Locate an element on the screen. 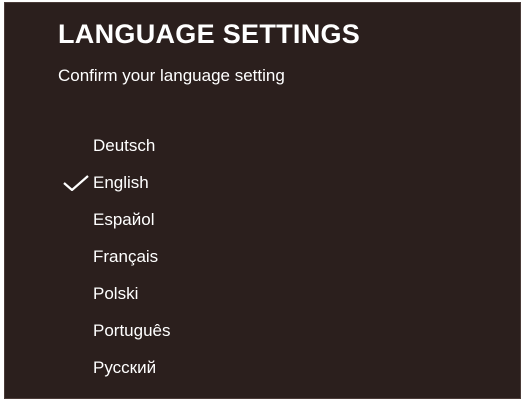  language-label: Português is located at coordinates (132, 330).